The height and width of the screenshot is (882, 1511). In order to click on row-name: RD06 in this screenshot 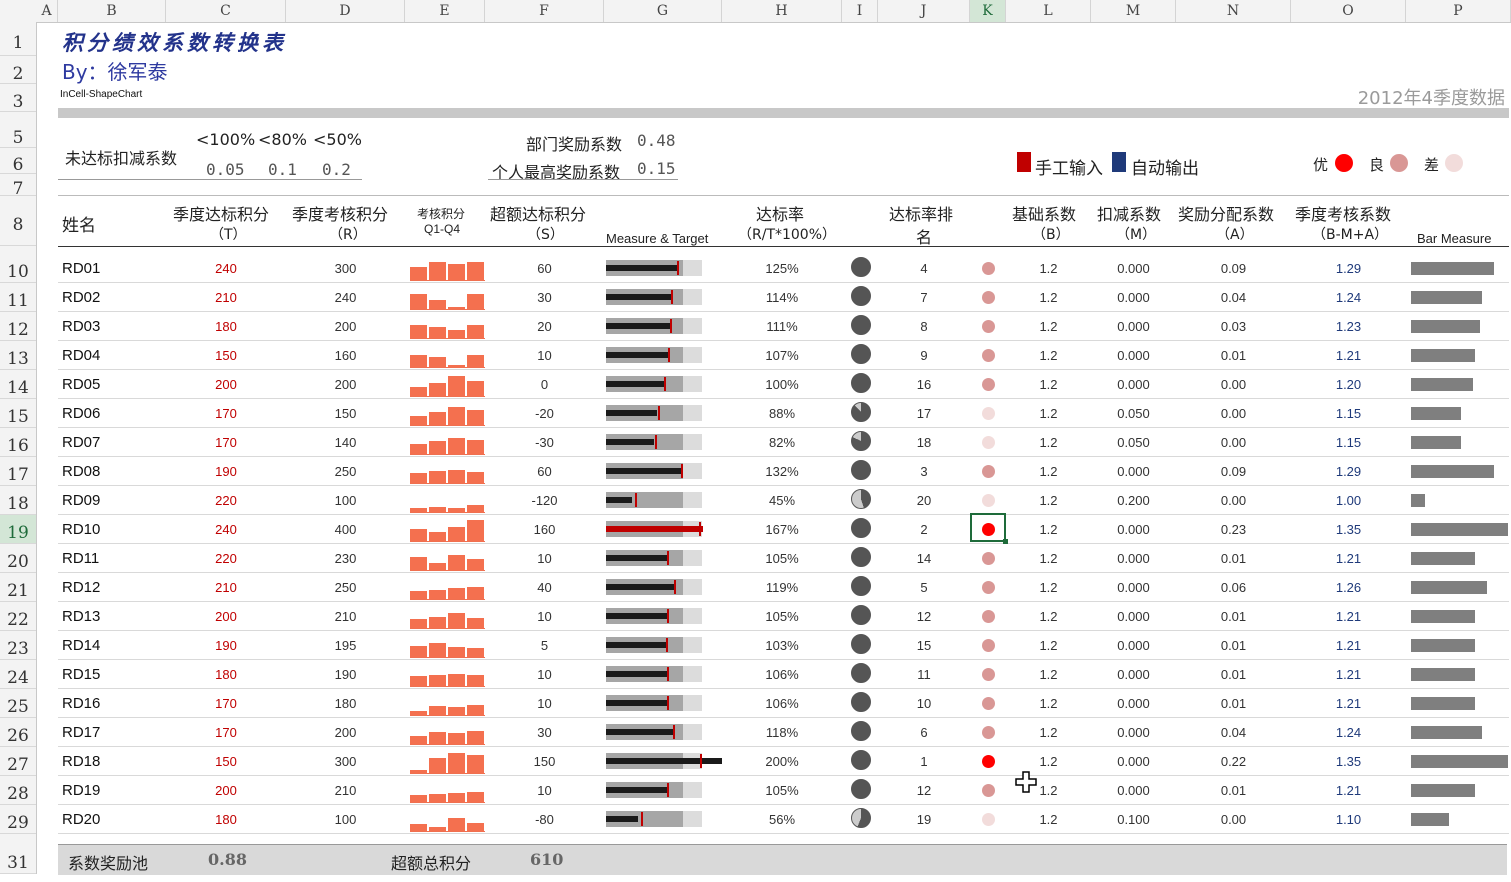, I will do `click(81, 413)`.